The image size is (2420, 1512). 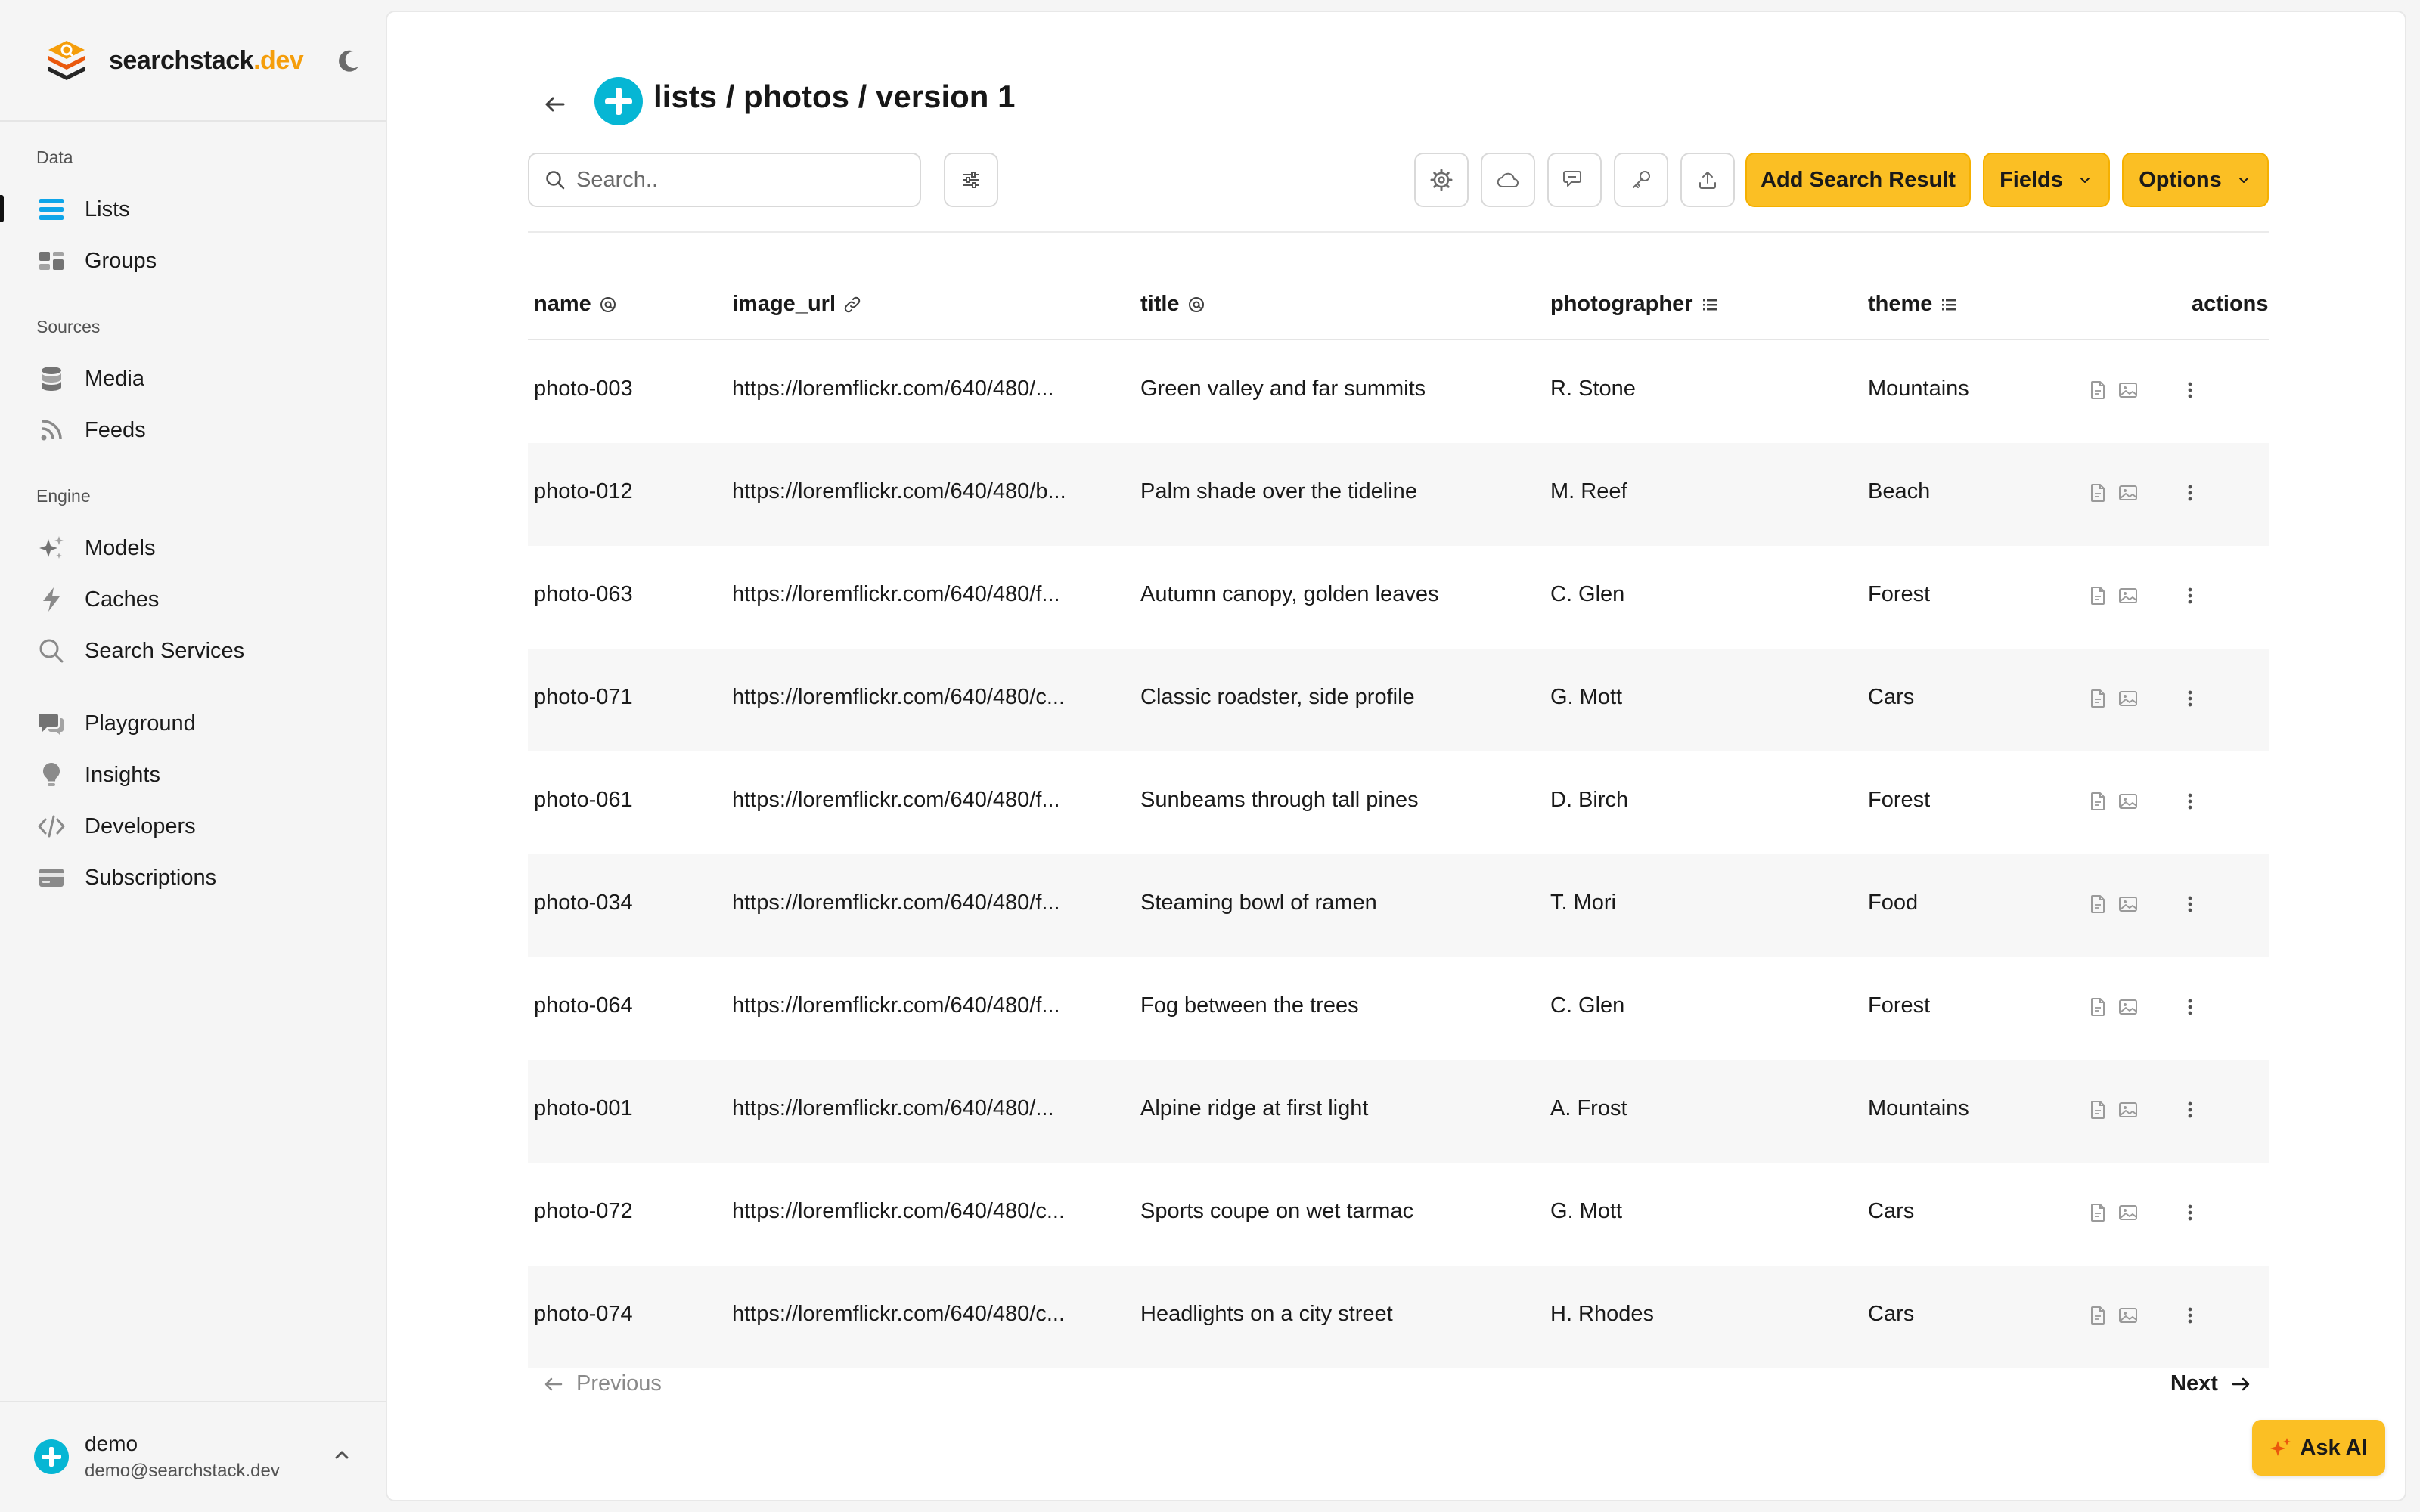 What do you see at coordinates (1641, 180) in the screenshot?
I see `api-key-button` at bounding box center [1641, 180].